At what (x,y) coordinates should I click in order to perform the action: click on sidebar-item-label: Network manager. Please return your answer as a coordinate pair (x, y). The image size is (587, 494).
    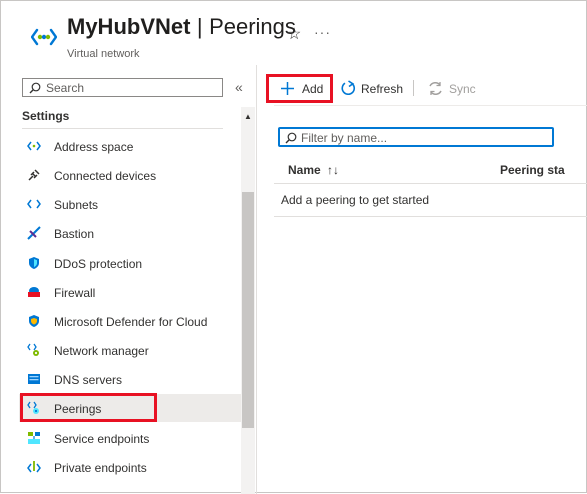
    Looking at the image, I should click on (101, 351).